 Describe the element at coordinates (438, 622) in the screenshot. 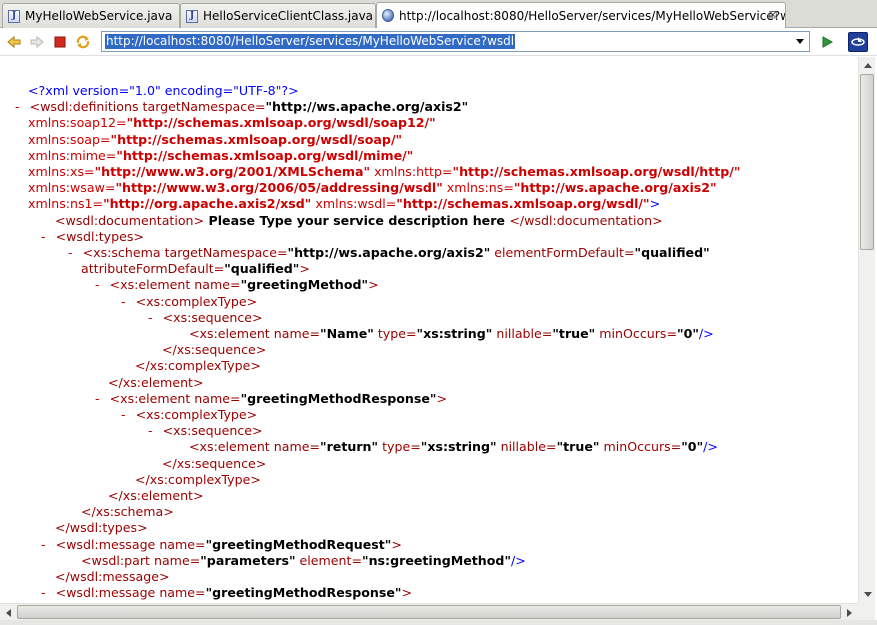

I see `window-bottom-border` at that location.